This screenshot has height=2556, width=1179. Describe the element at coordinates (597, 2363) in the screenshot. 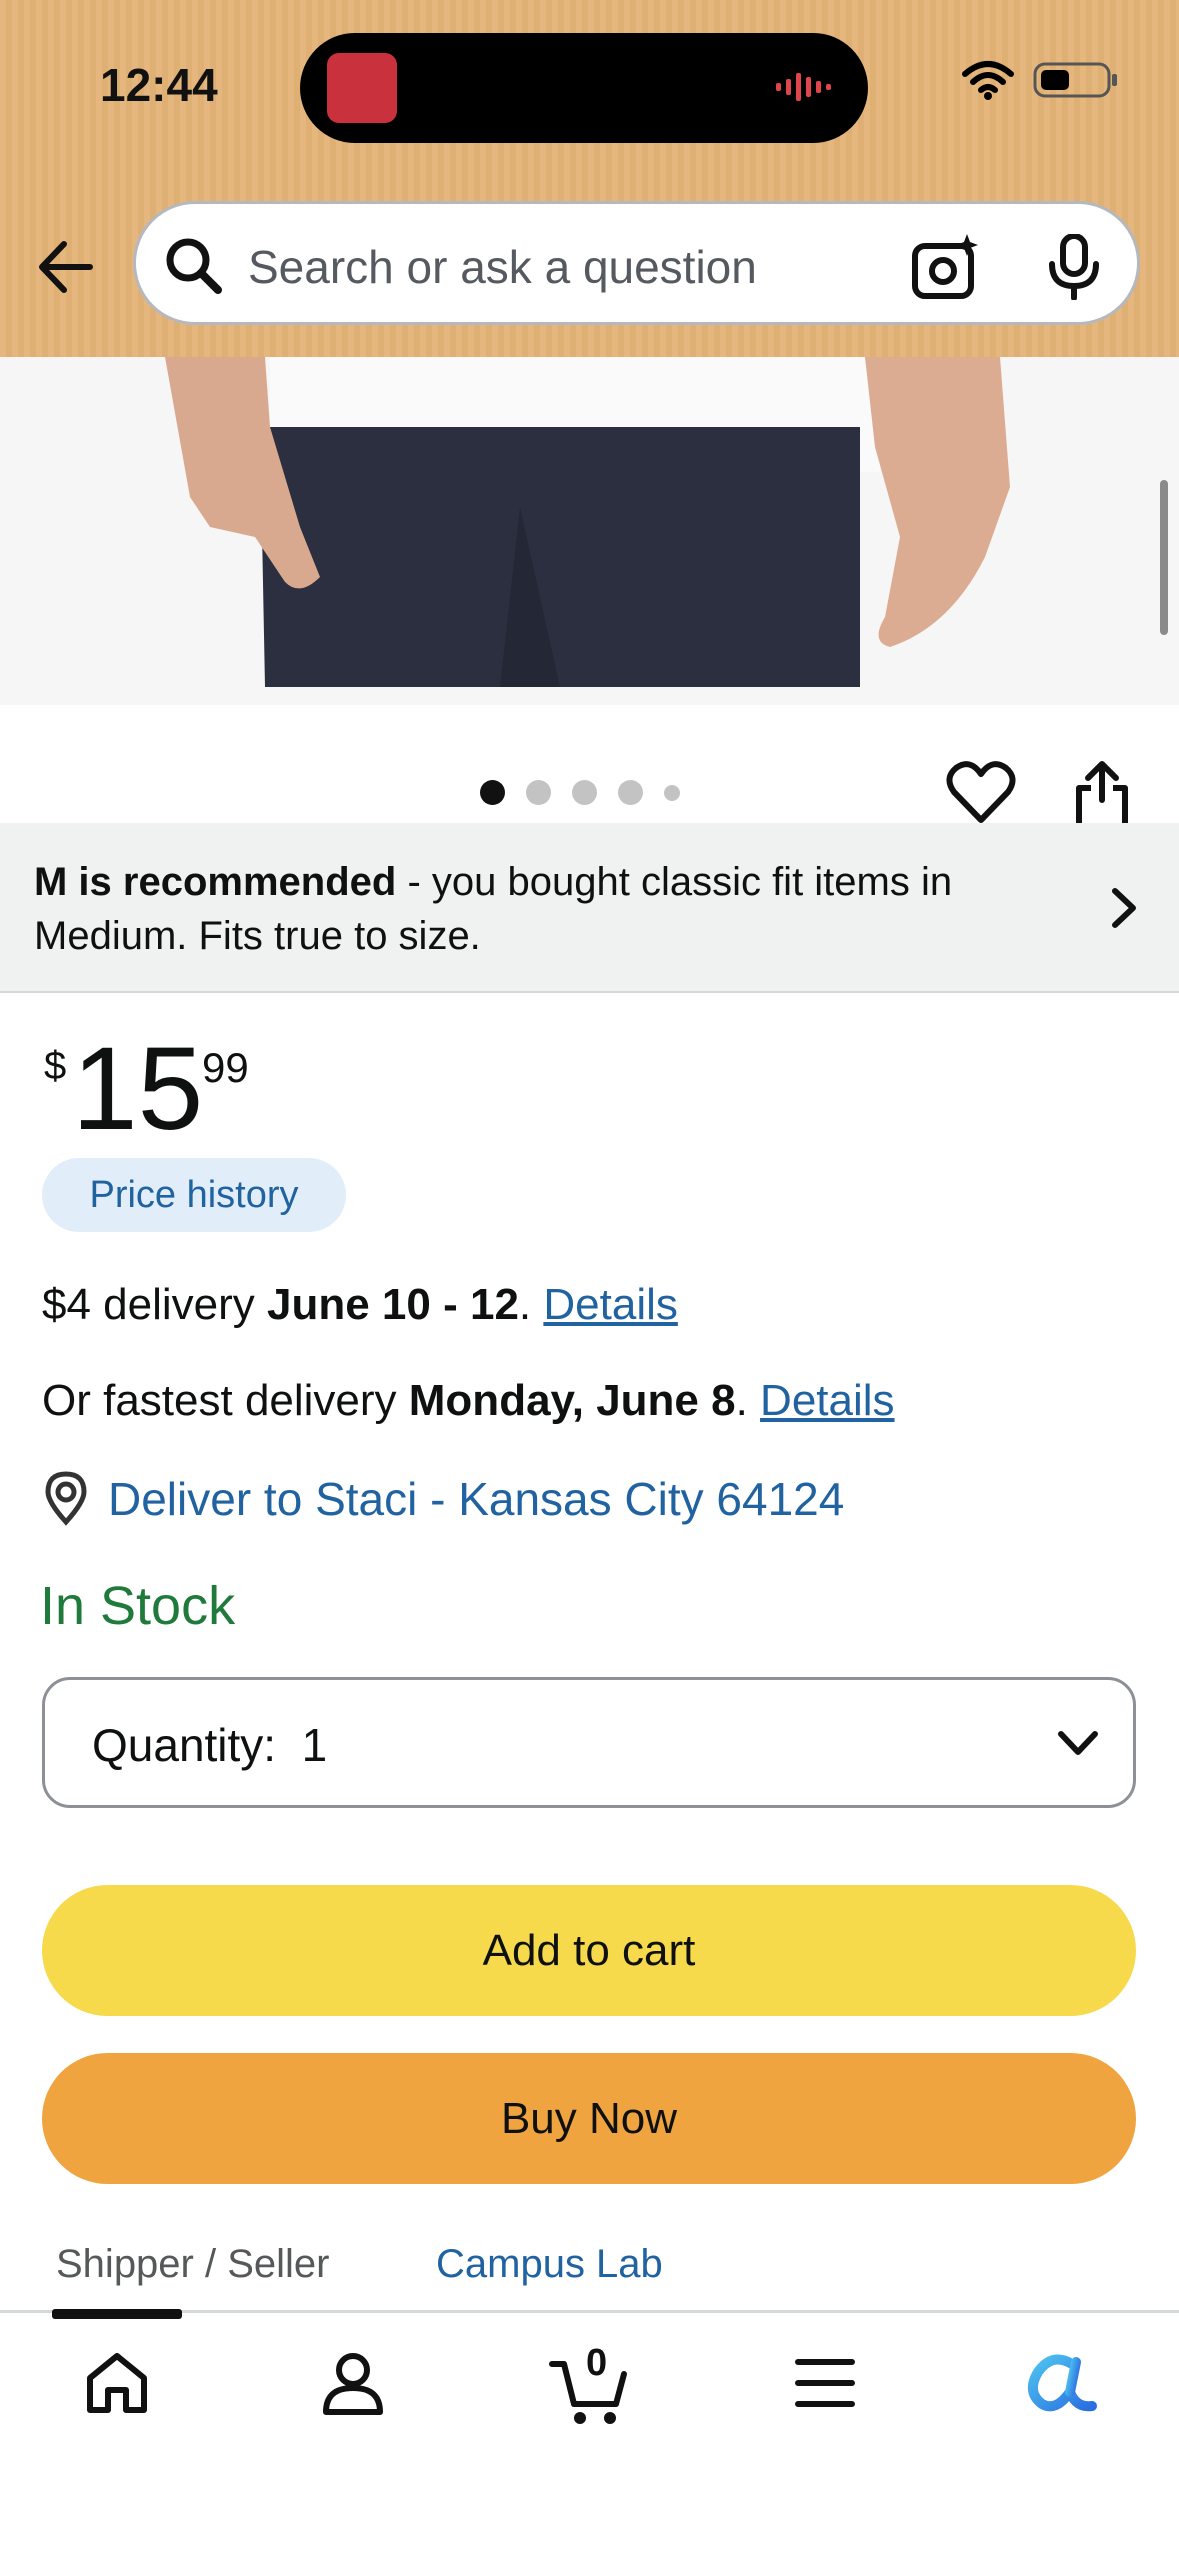

I see `cart-count: 0` at that location.